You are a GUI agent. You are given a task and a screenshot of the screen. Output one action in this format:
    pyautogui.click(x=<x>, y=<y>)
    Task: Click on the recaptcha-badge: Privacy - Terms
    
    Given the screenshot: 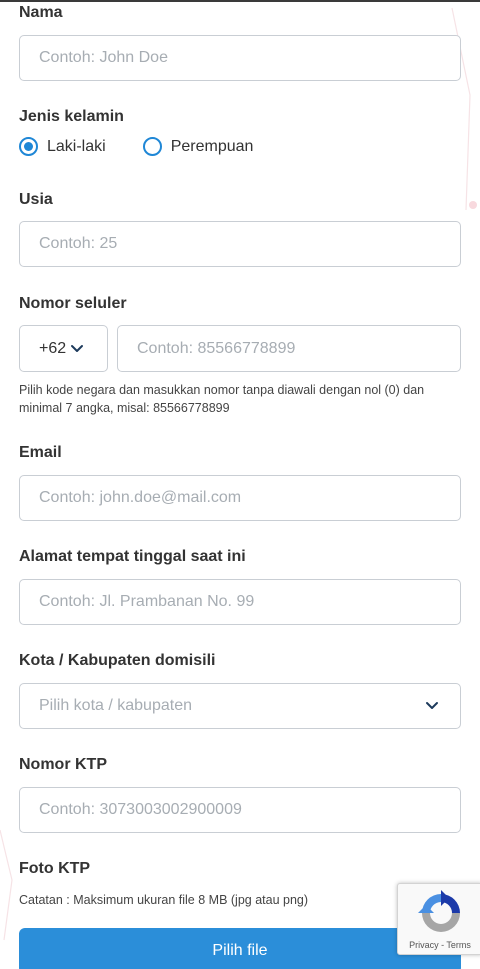 What is the action you would take?
    pyautogui.click(x=438, y=919)
    